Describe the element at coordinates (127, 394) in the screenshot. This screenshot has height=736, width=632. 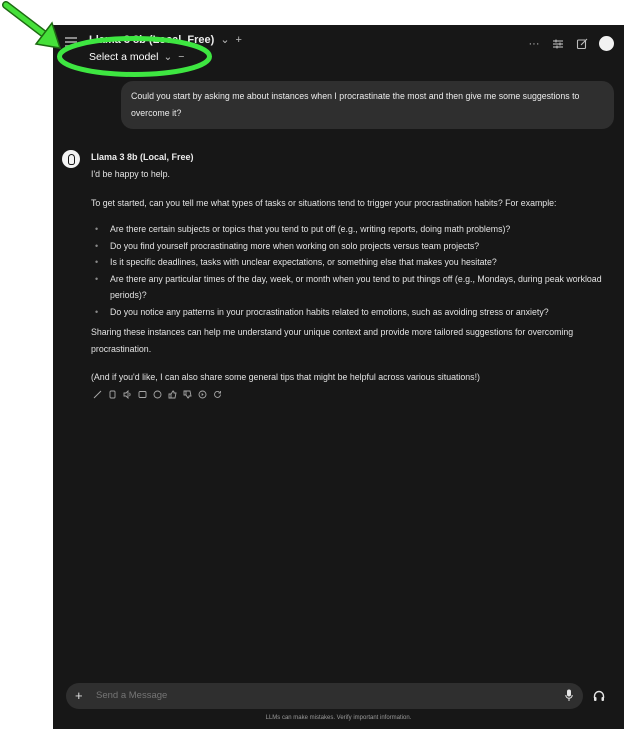
I see `read-aloud-icon` at that location.